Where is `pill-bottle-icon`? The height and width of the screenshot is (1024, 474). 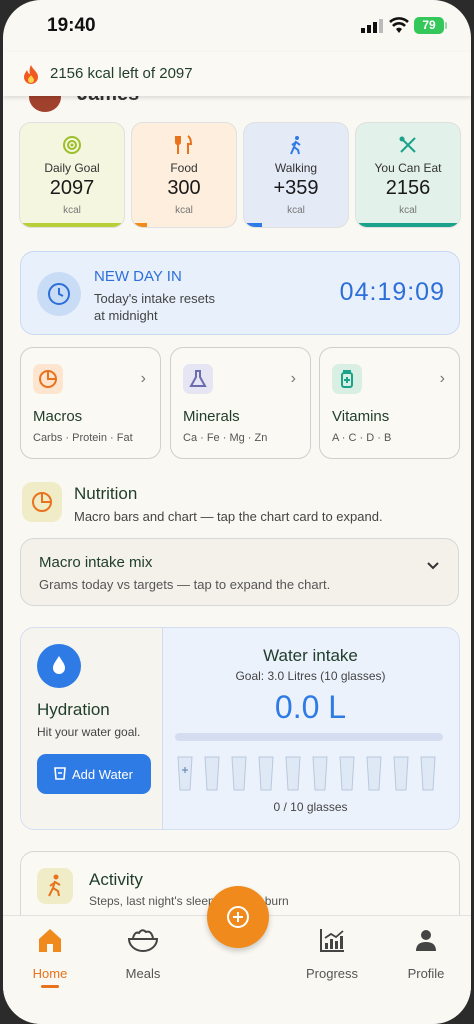
pill-bottle-icon is located at coordinates (347, 379).